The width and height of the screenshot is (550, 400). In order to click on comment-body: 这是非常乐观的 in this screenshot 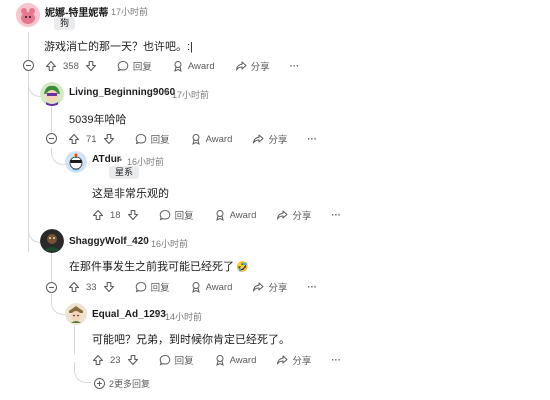, I will do `click(130, 194)`.